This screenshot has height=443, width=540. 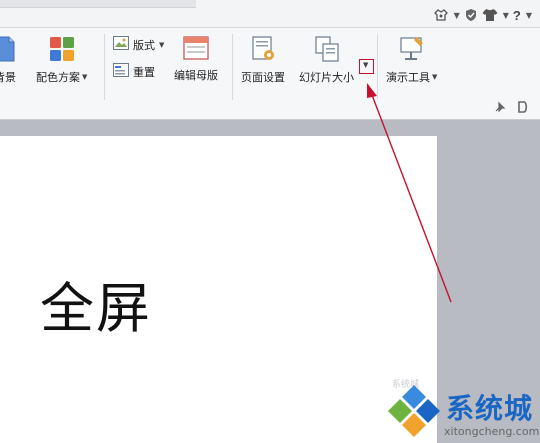 I want to click on site-watermark: 系统城 系统城 xitongcheng.com, so click(x=462, y=411).